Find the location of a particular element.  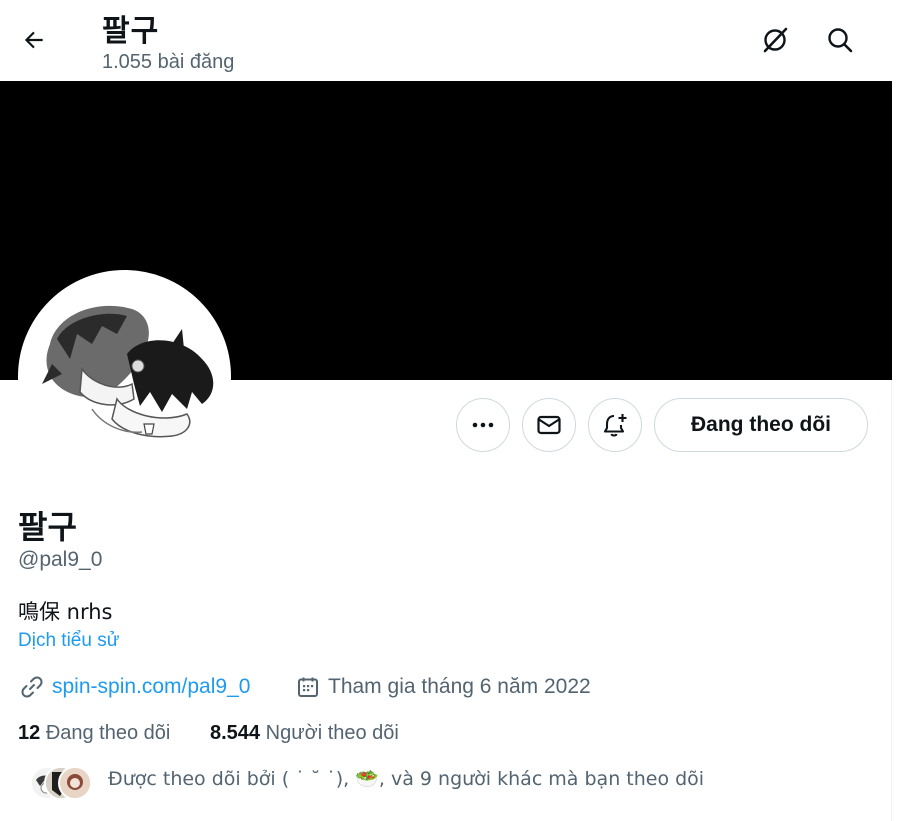

profile-bio: 鳴保 nrhs is located at coordinates (65, 612).